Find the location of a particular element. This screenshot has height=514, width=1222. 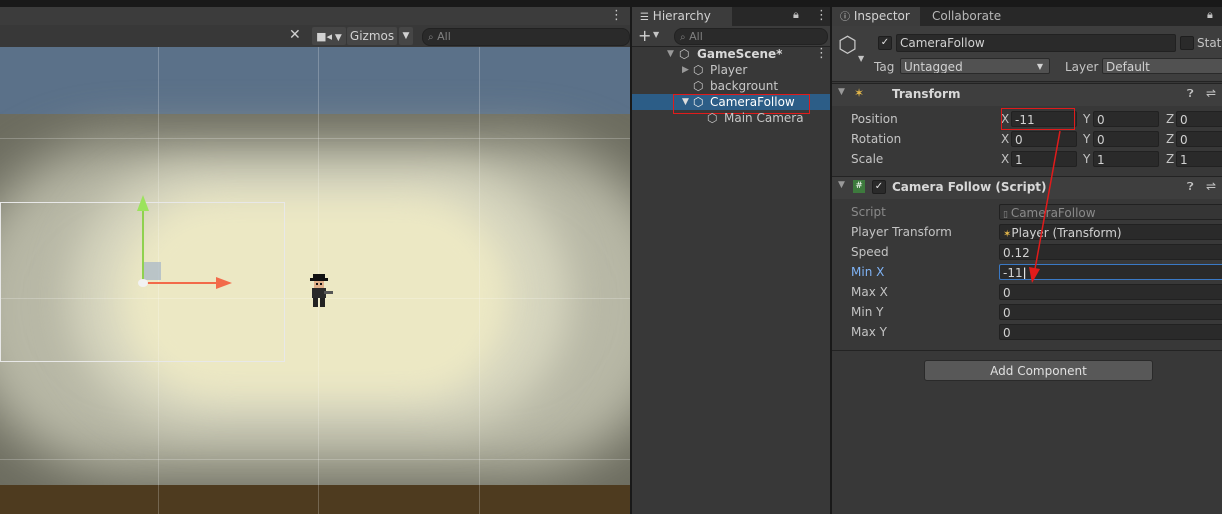

hierarchy-tab-bar: ☰ Hierarchy 🔒︎ ⋮ is located at coordinates (731, 16).